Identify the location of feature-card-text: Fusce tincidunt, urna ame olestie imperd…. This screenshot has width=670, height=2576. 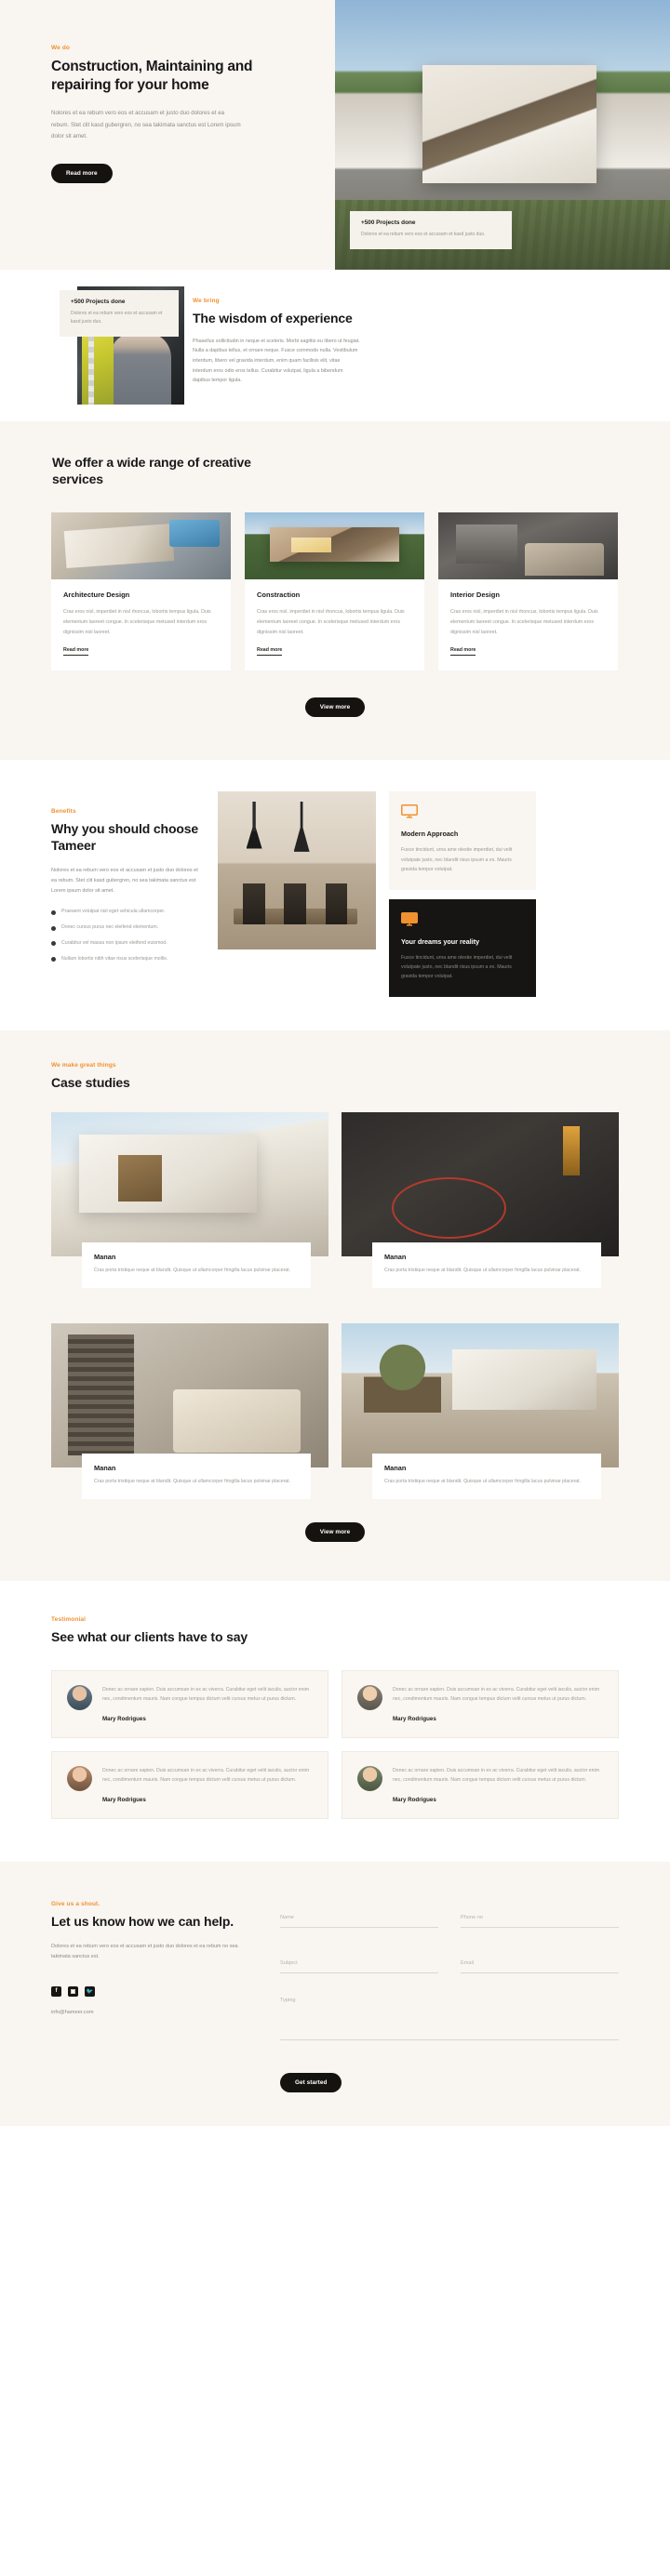
(457, 967).